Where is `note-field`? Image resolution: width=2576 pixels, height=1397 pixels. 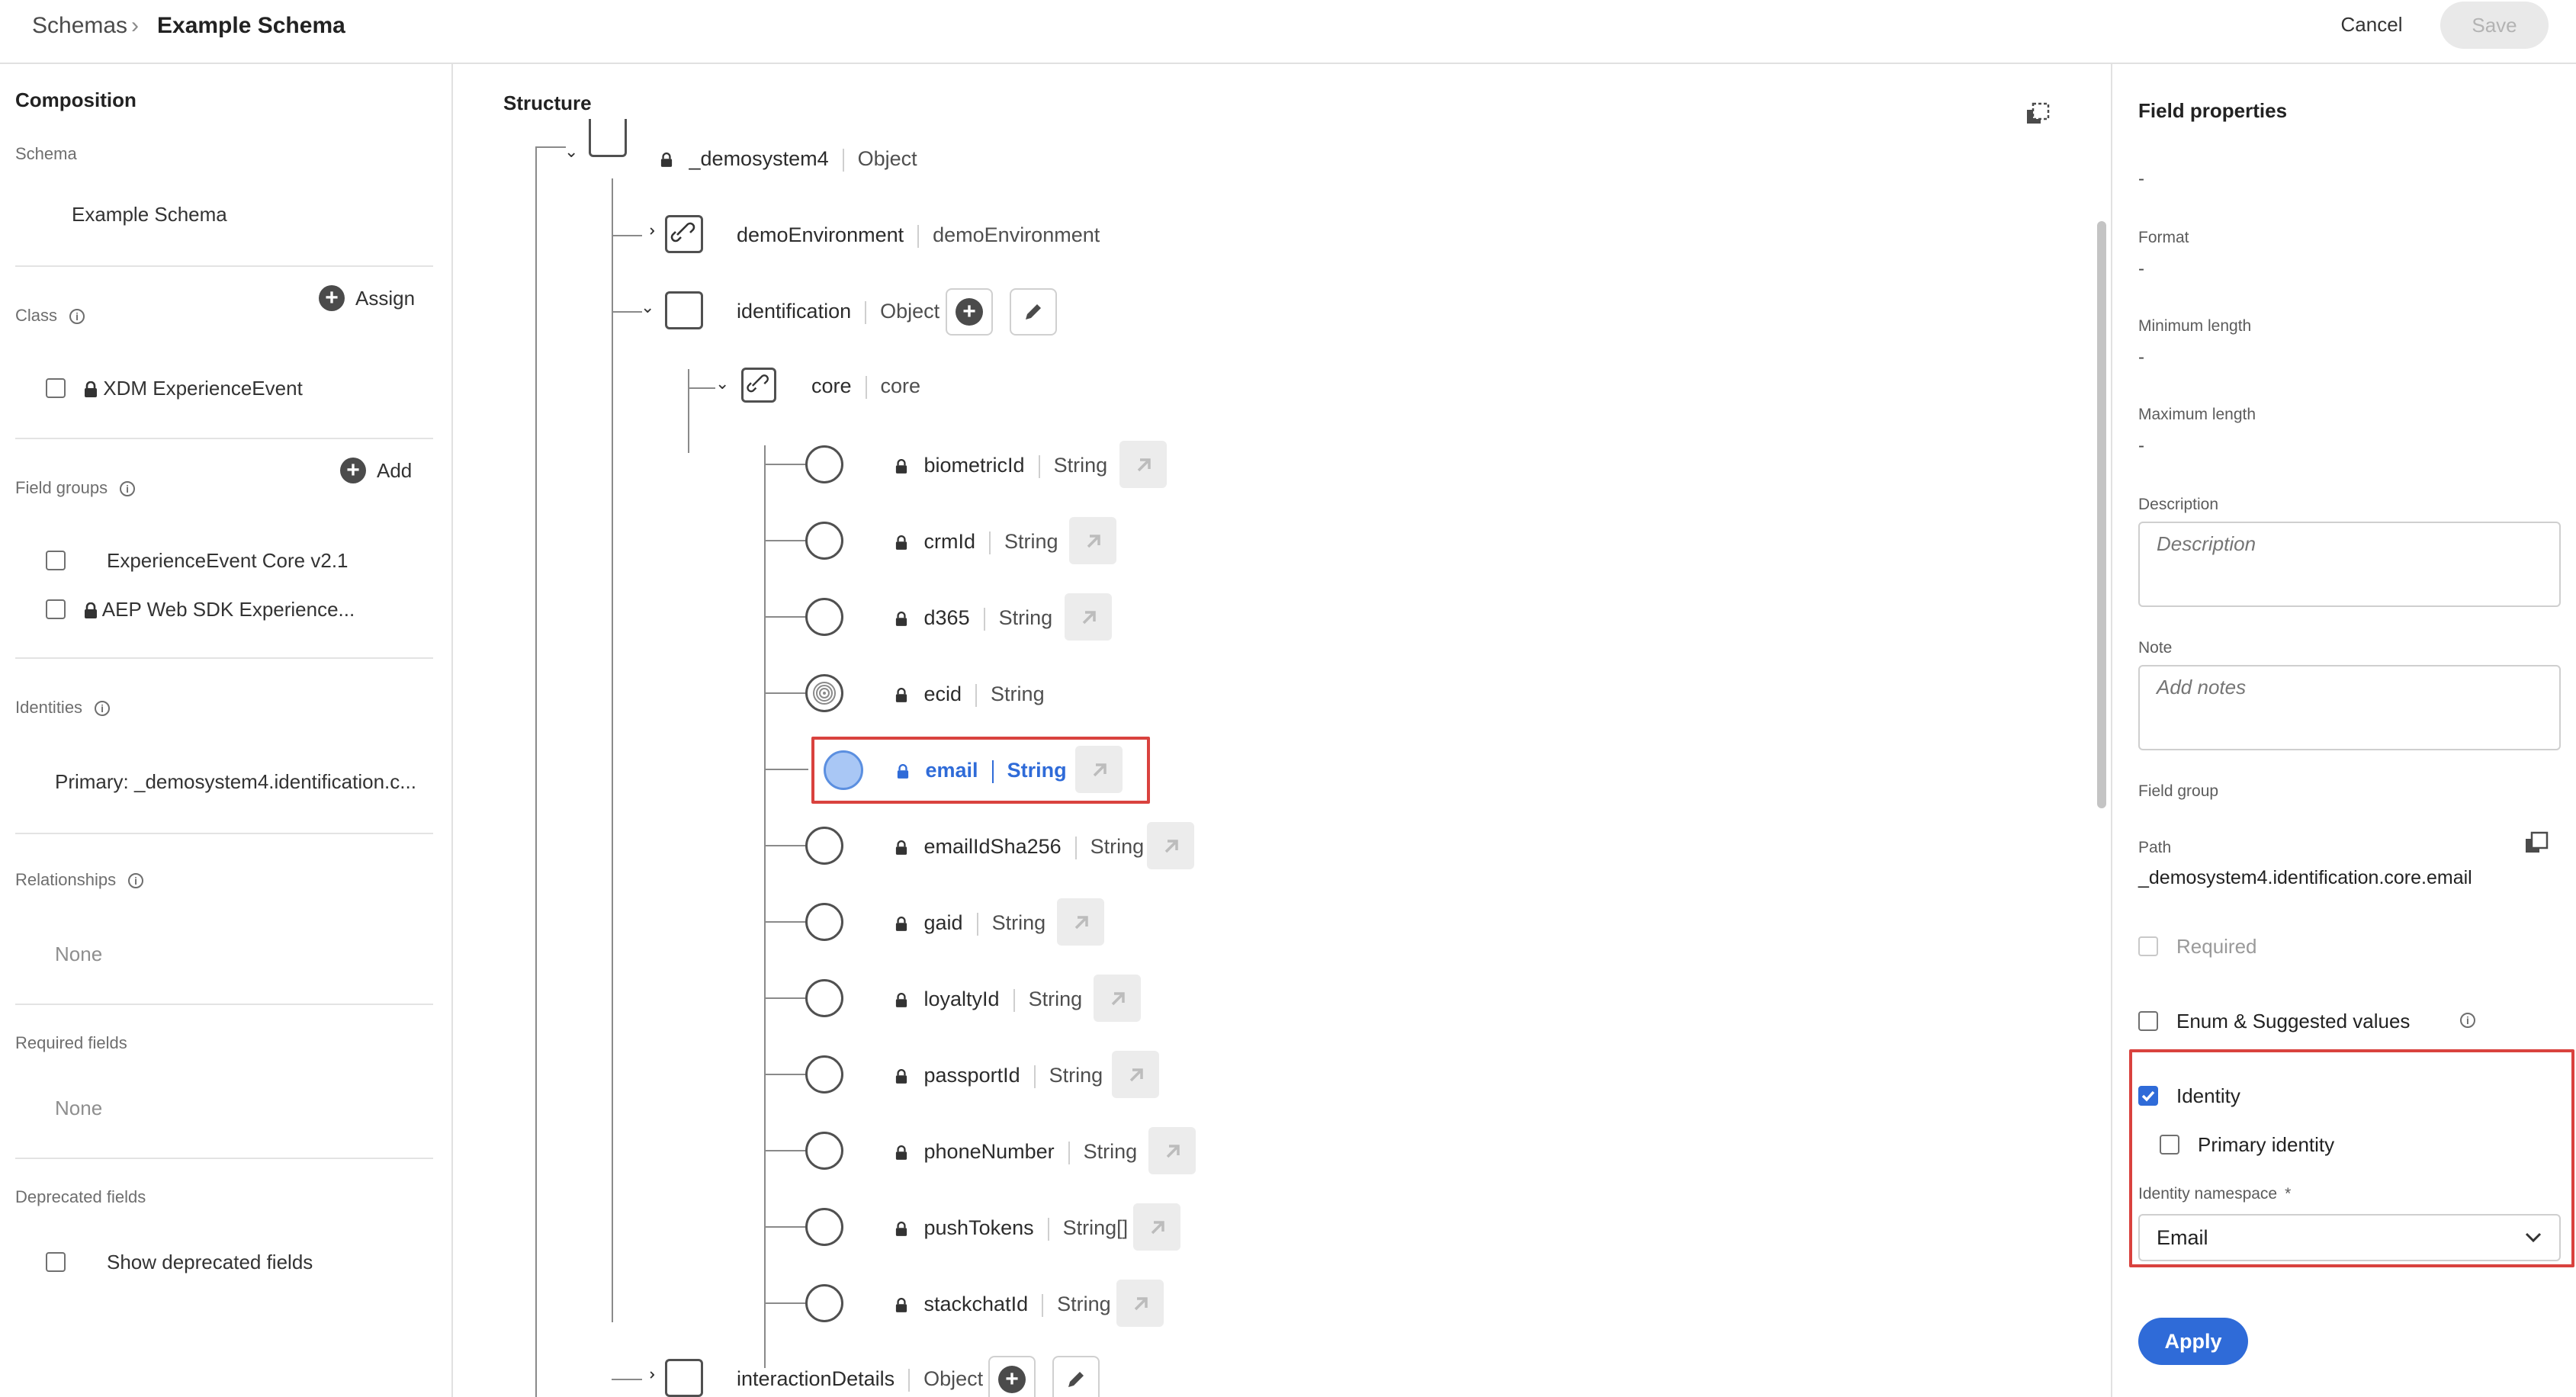 note-field is located at coordinates (2349, 707).